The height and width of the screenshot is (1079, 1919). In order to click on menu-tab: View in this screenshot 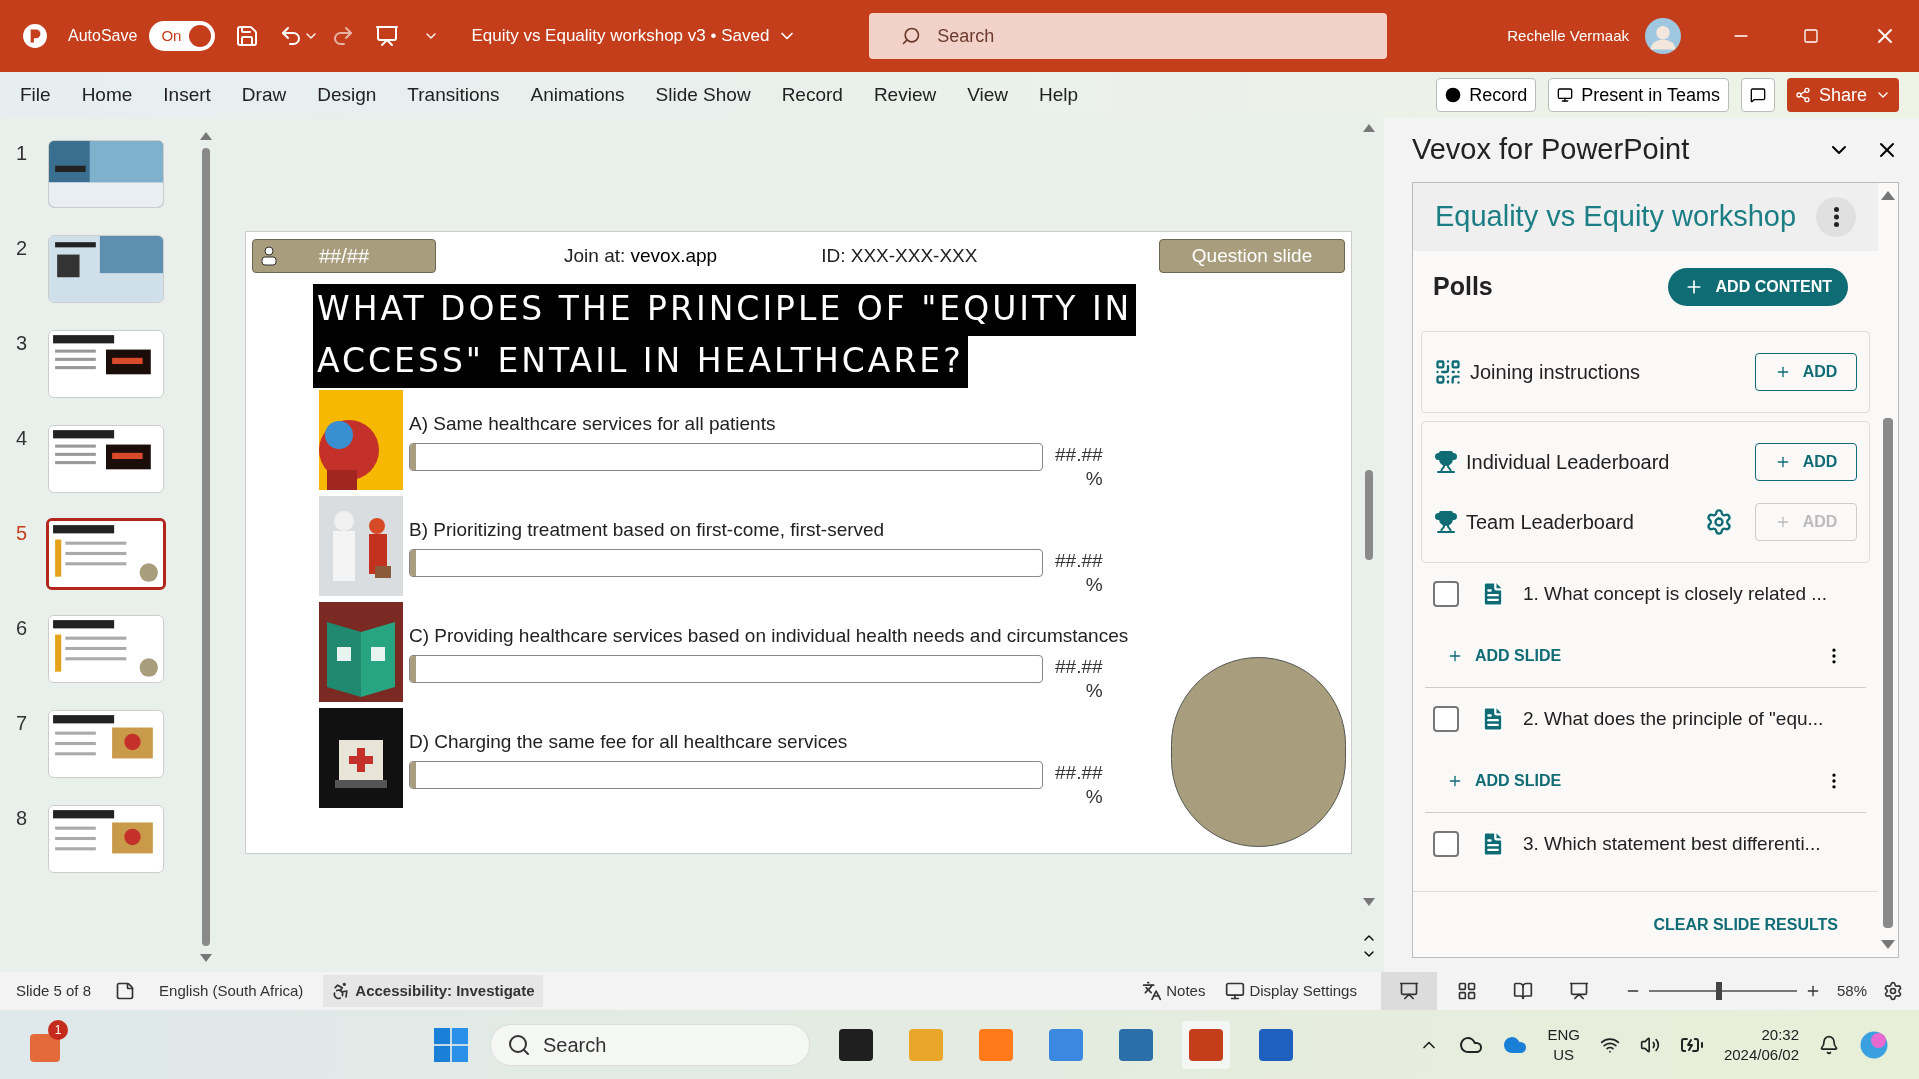, I will do `click(988, 95)`.